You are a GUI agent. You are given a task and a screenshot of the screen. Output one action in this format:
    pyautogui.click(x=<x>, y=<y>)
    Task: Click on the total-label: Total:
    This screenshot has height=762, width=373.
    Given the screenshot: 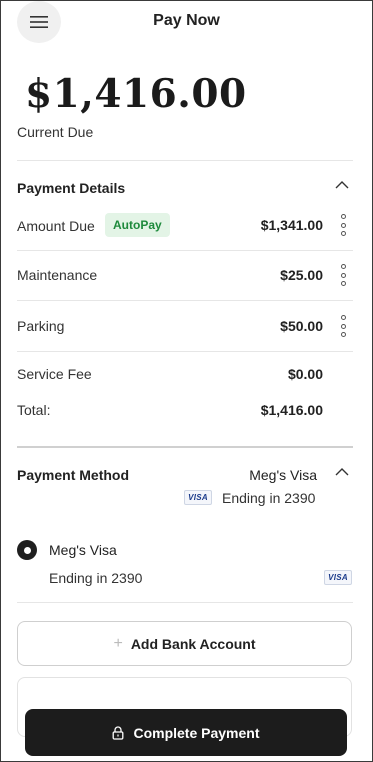 What is the action you would take?
    pyautogui.click(x=34, y=410)
    